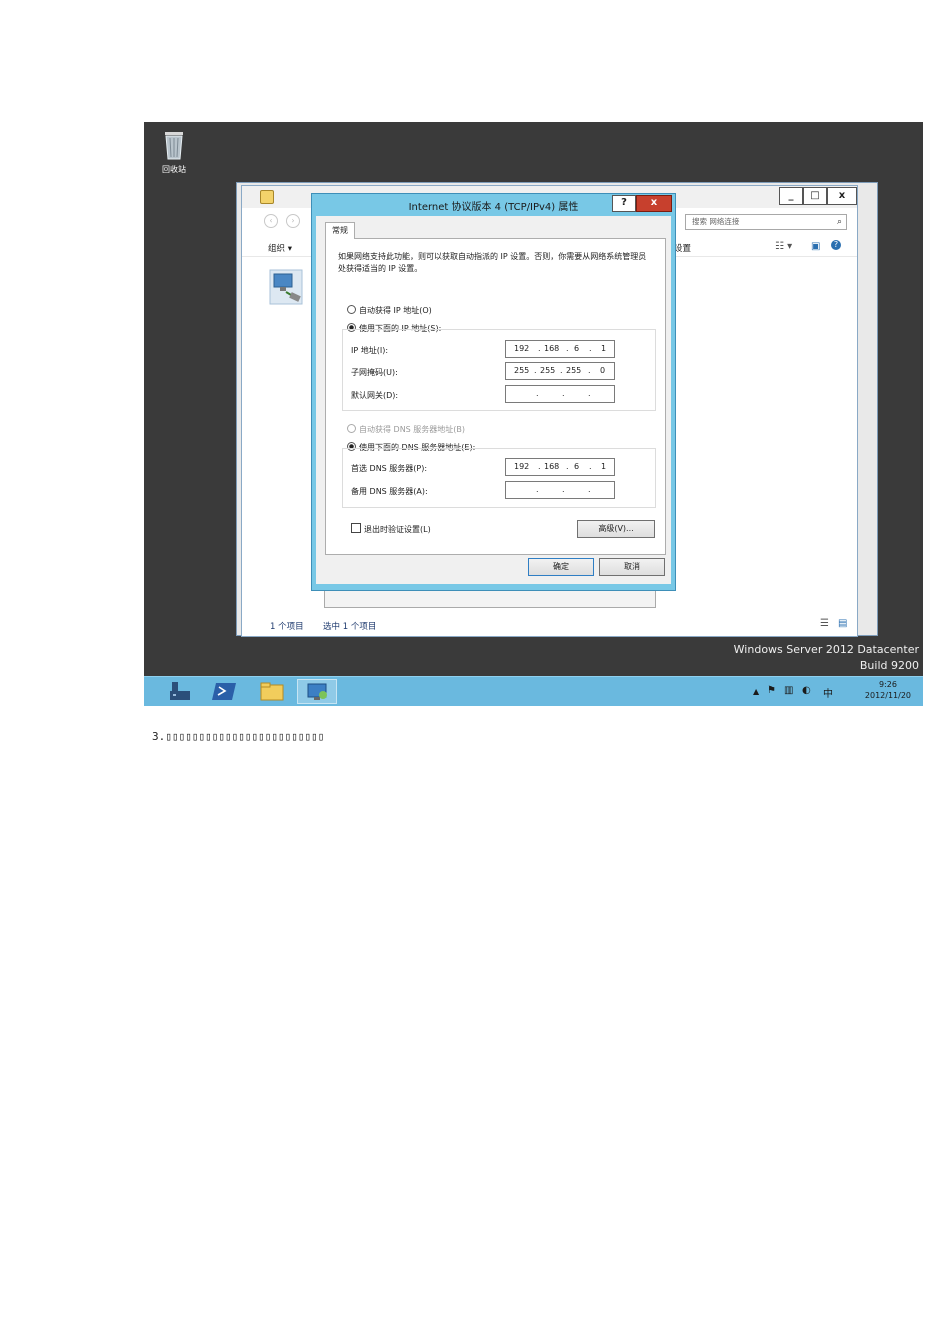 The width and height of the screenshot is (950, 1344). What do you see at coordinates (771, 690) in the screenshot?
I see `action-center-flag-icon: ⚑` at bounding box center [771, 690].